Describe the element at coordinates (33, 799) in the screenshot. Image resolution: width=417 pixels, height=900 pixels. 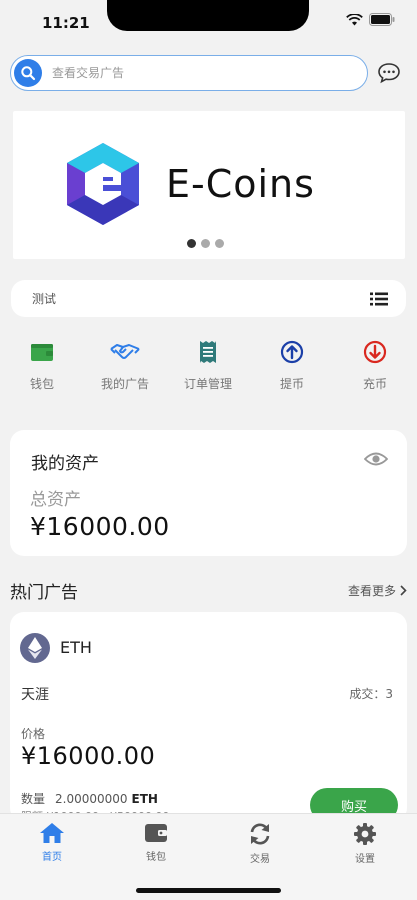
I see `quantity-label: 数量` at that location.